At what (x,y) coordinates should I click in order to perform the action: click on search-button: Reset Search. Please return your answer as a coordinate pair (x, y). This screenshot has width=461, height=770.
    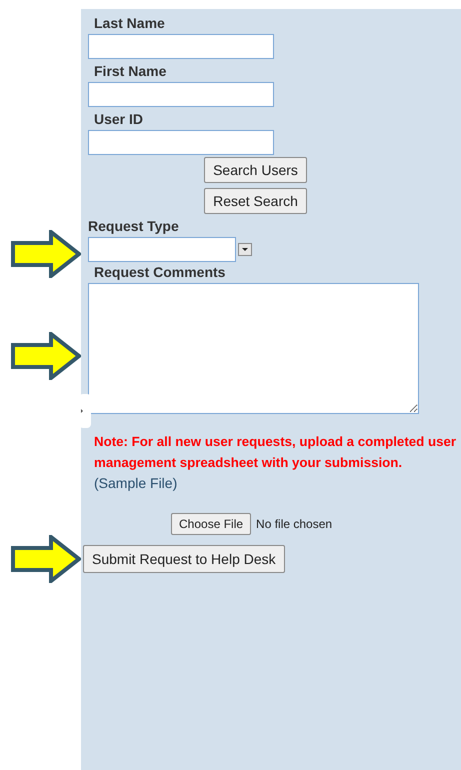
    Looking at the image, I should click on (255, 201).